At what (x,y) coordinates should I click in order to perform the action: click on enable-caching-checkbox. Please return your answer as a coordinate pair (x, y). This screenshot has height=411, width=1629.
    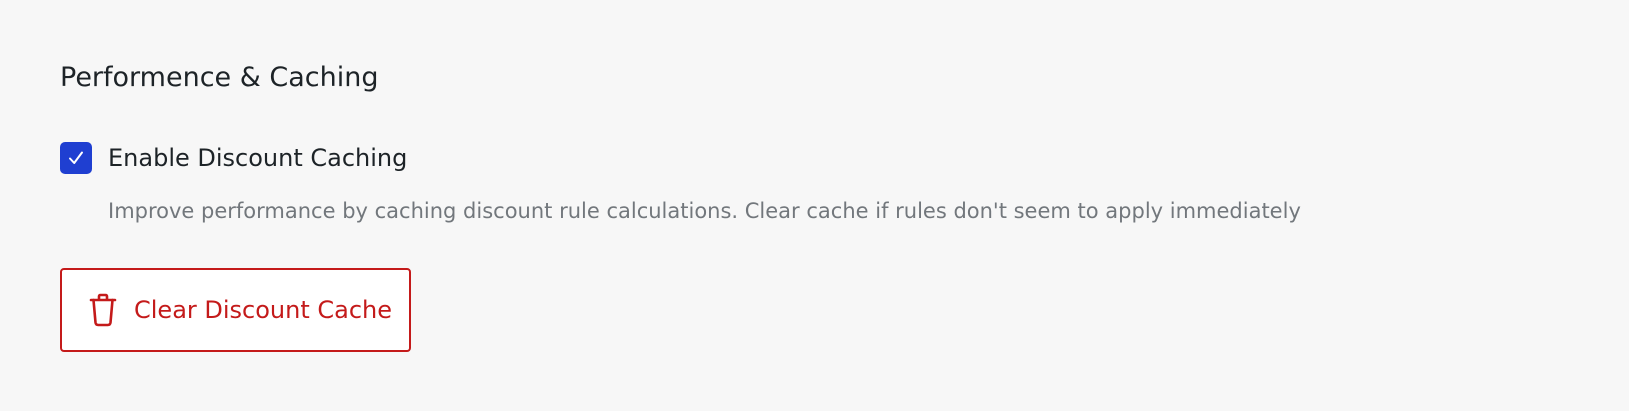
    Looking at the image, I should click on (76, 158).